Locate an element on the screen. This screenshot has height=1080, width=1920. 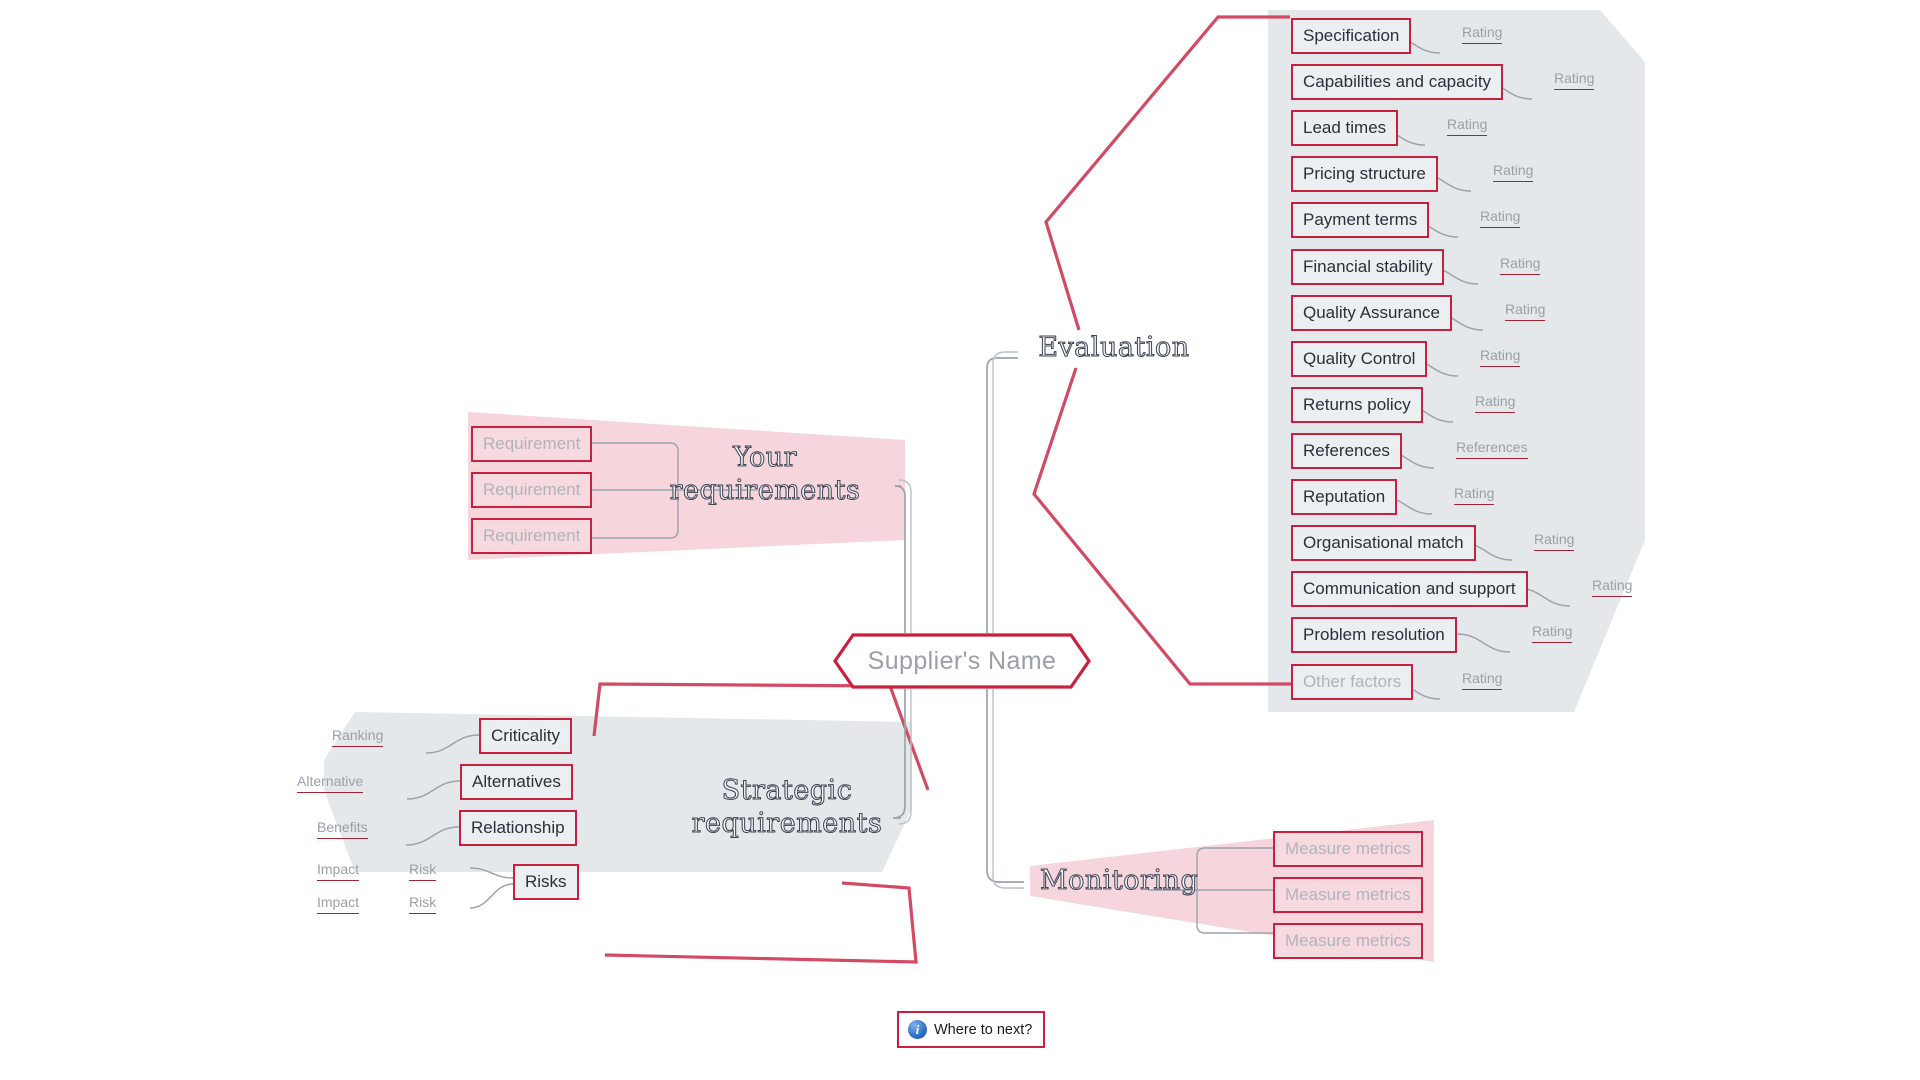
node-requirement-2: Requirement is located at coordinates (531, 490).